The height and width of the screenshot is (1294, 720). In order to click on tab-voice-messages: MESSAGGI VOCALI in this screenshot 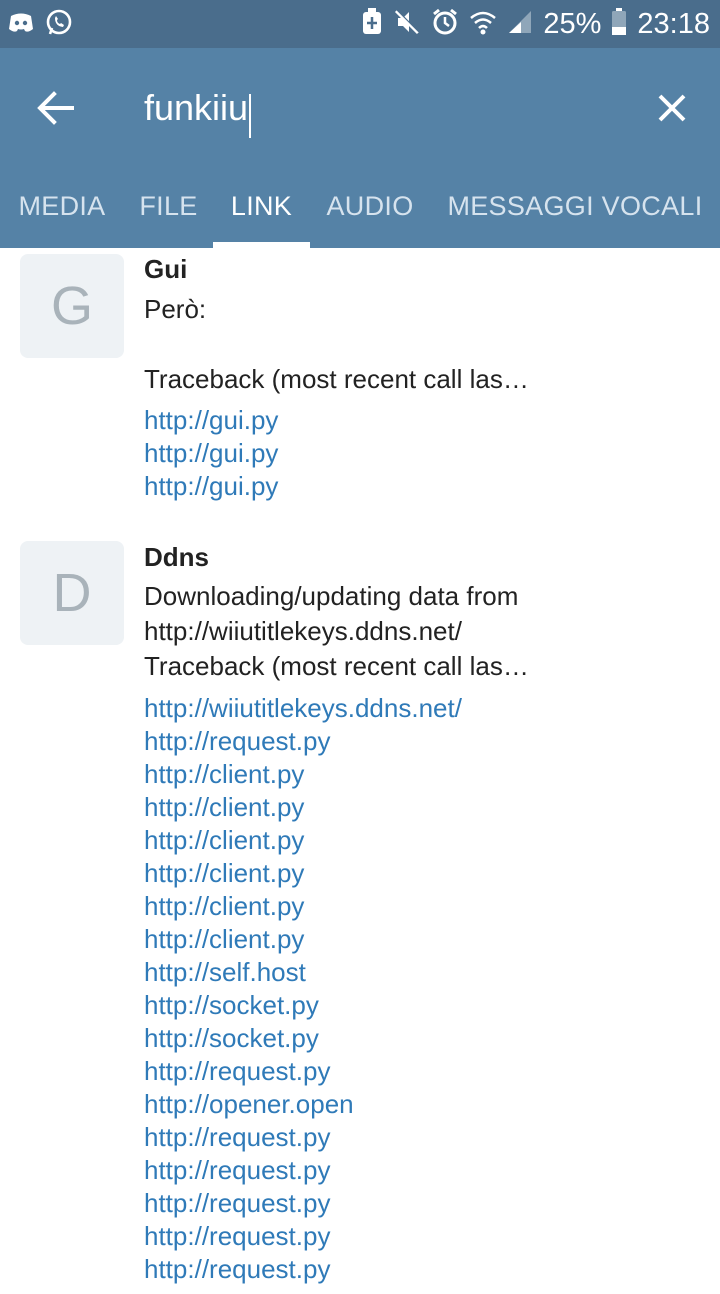, I will do `click(575, 213)`.